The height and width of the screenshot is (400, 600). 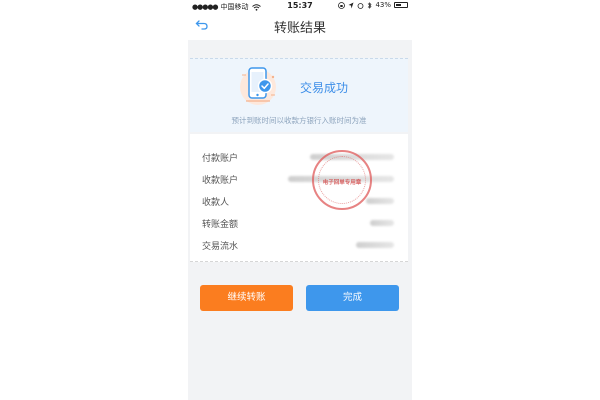 I want to click on status-bar: ●●●●● 中国移动 15:37 43%, so click(x=300, y=6).